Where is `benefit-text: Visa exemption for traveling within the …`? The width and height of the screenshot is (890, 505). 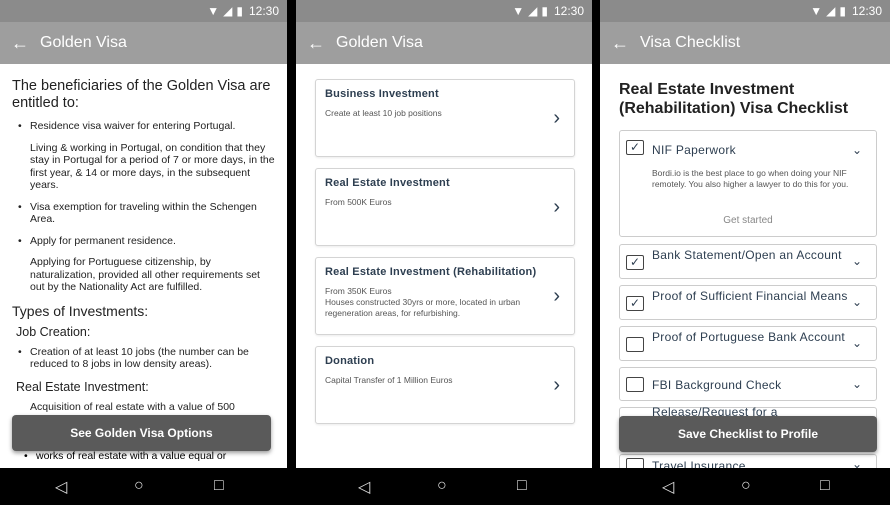 benefit-text: Visa exemption for traveling within the … is located at coordinates (143, 213).